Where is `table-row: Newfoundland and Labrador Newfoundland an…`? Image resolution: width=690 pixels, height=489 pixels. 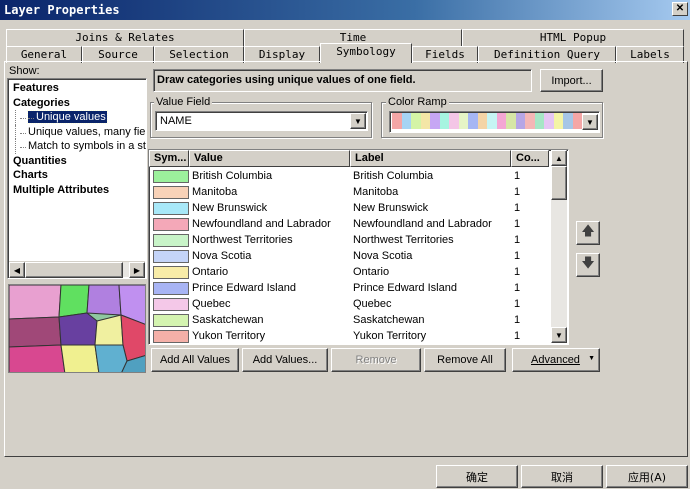 table-row: Newfoundland and Labrador Newfoundland an… is located at coordinates (334, 224).